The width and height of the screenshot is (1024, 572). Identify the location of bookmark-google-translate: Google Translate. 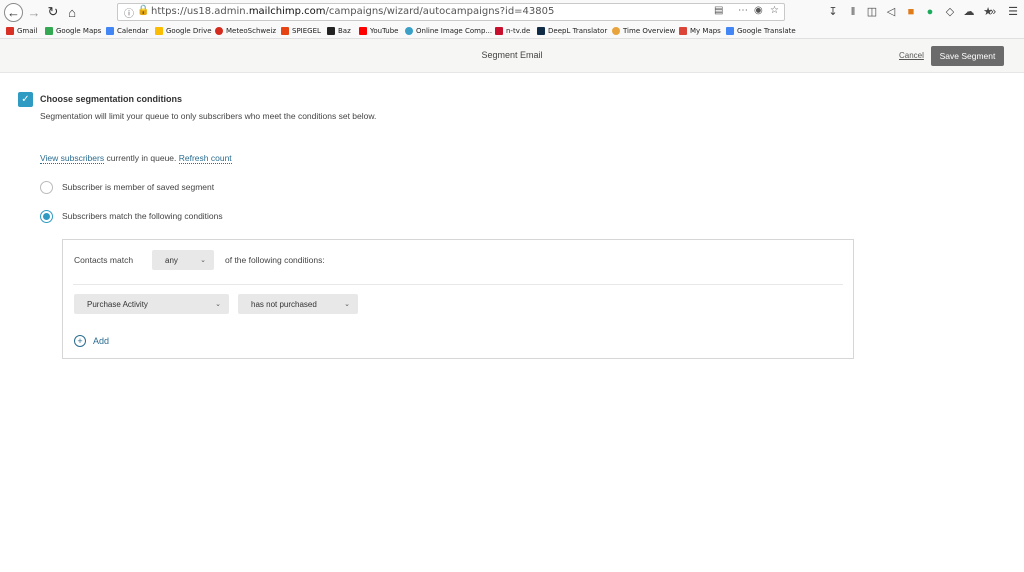
(761, 31).